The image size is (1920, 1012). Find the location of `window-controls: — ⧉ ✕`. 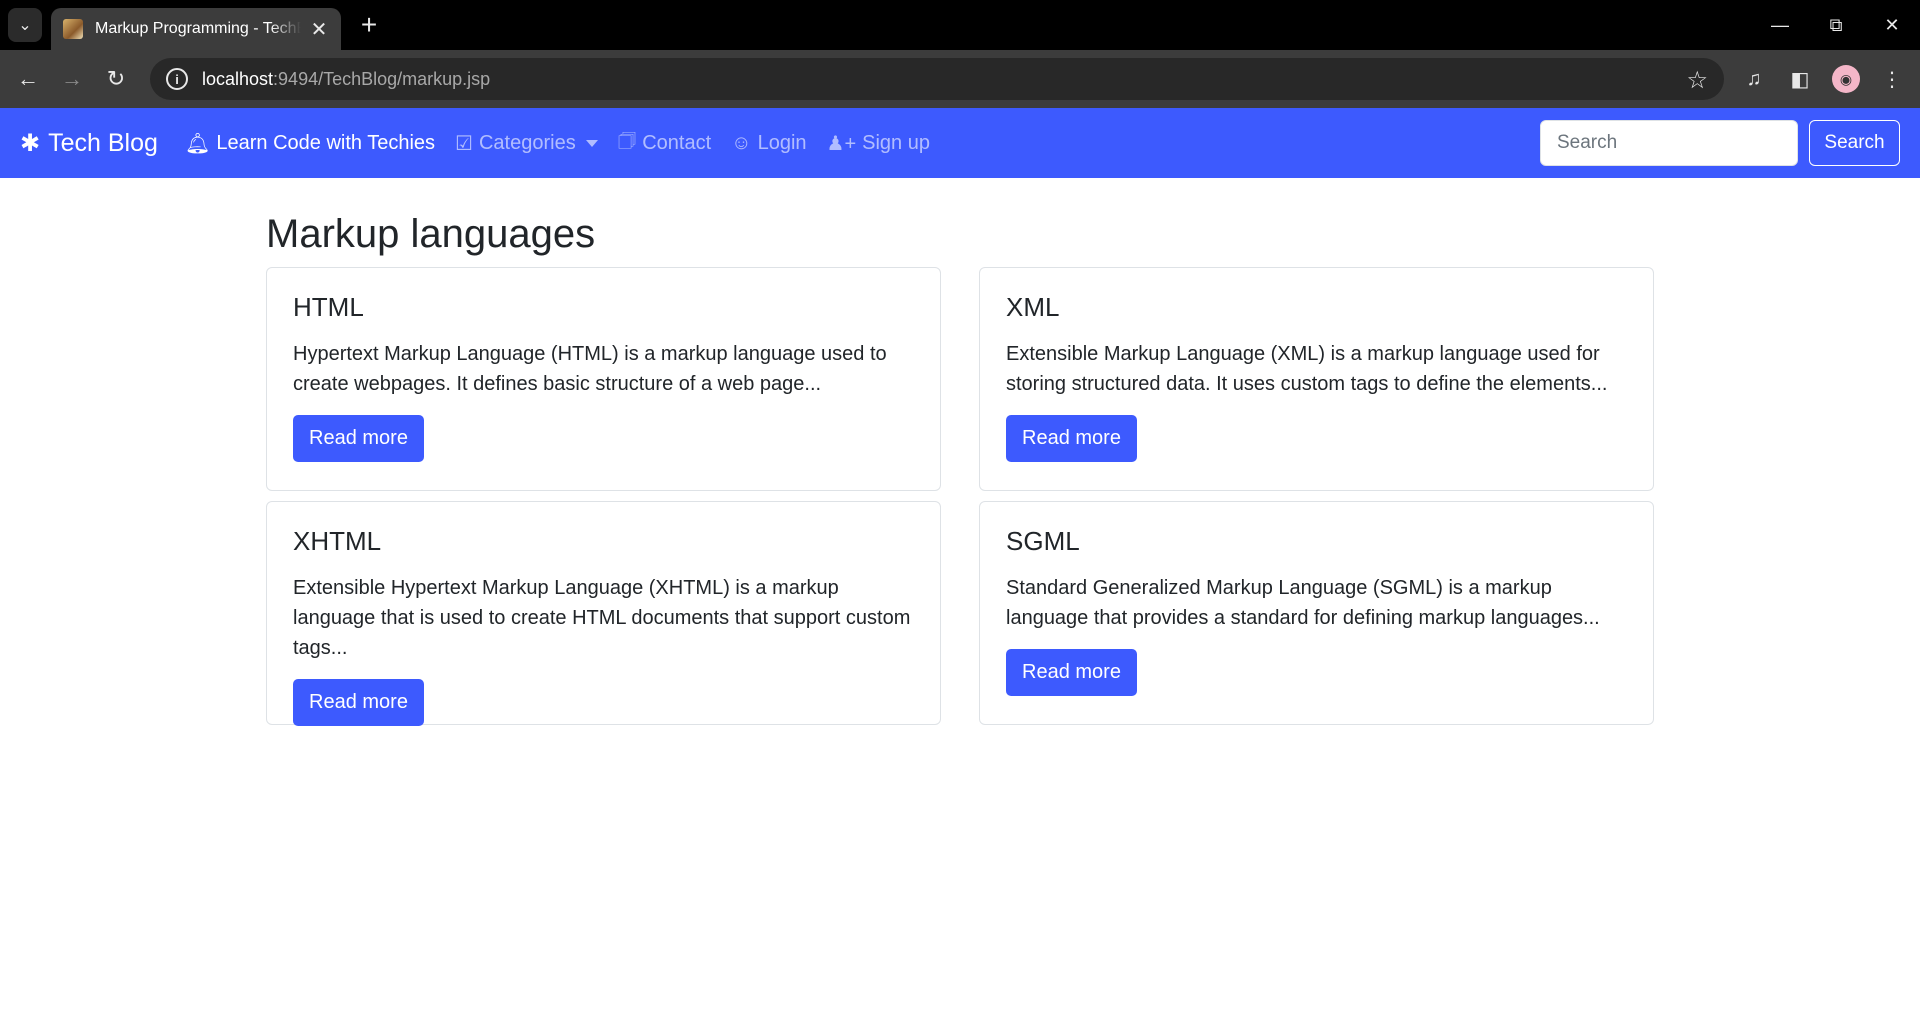

window-controls: — ⧉ ✕ is located at coordinates (1836, 25).